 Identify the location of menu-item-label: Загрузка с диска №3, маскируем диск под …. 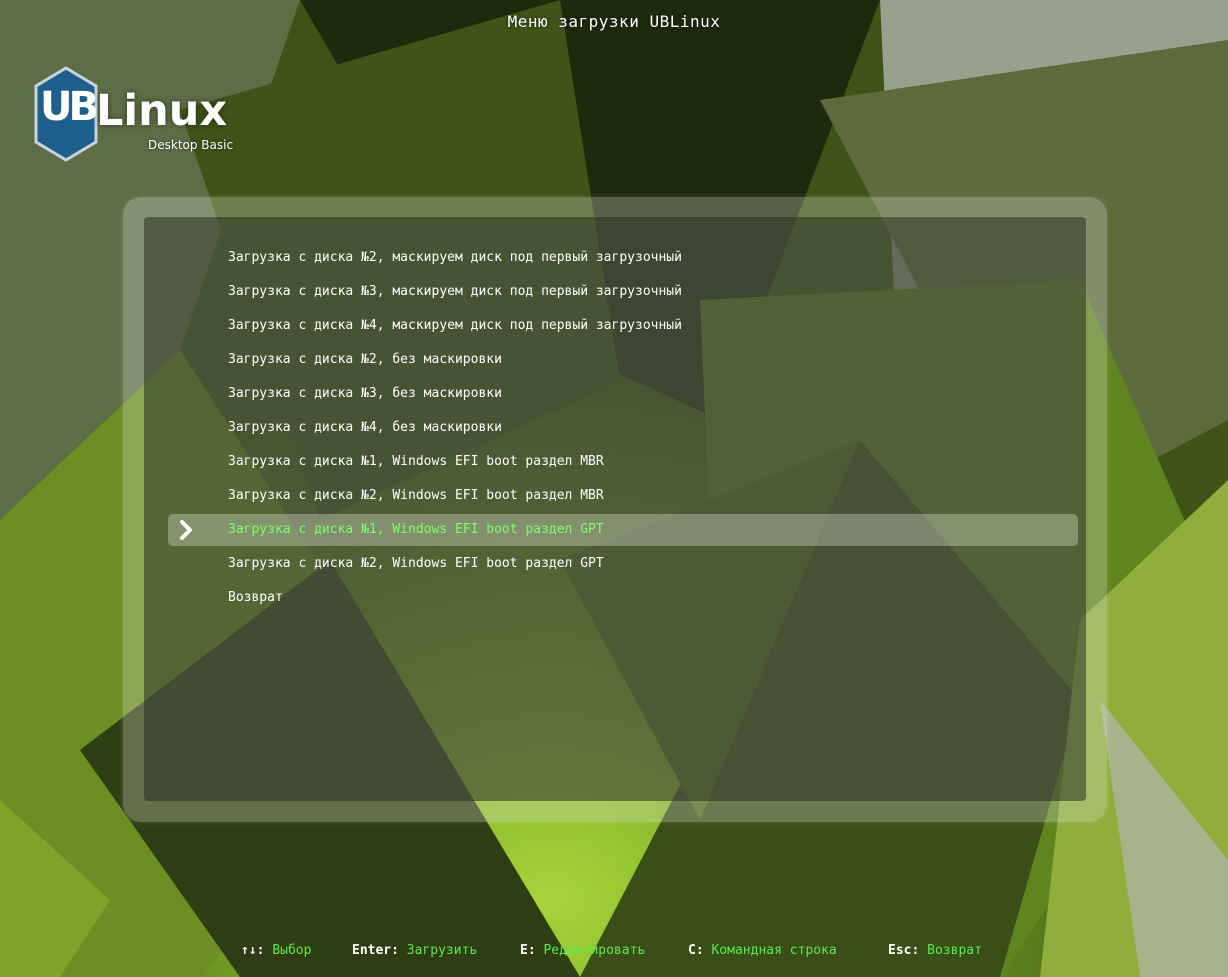
(455, 291).